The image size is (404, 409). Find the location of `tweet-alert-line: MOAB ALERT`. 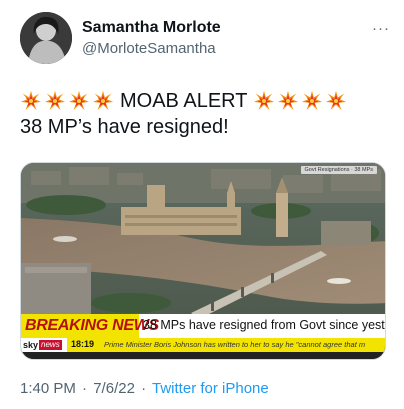

tweet-alert-line: MOAB ALERT is located at coordinates (205, 101).